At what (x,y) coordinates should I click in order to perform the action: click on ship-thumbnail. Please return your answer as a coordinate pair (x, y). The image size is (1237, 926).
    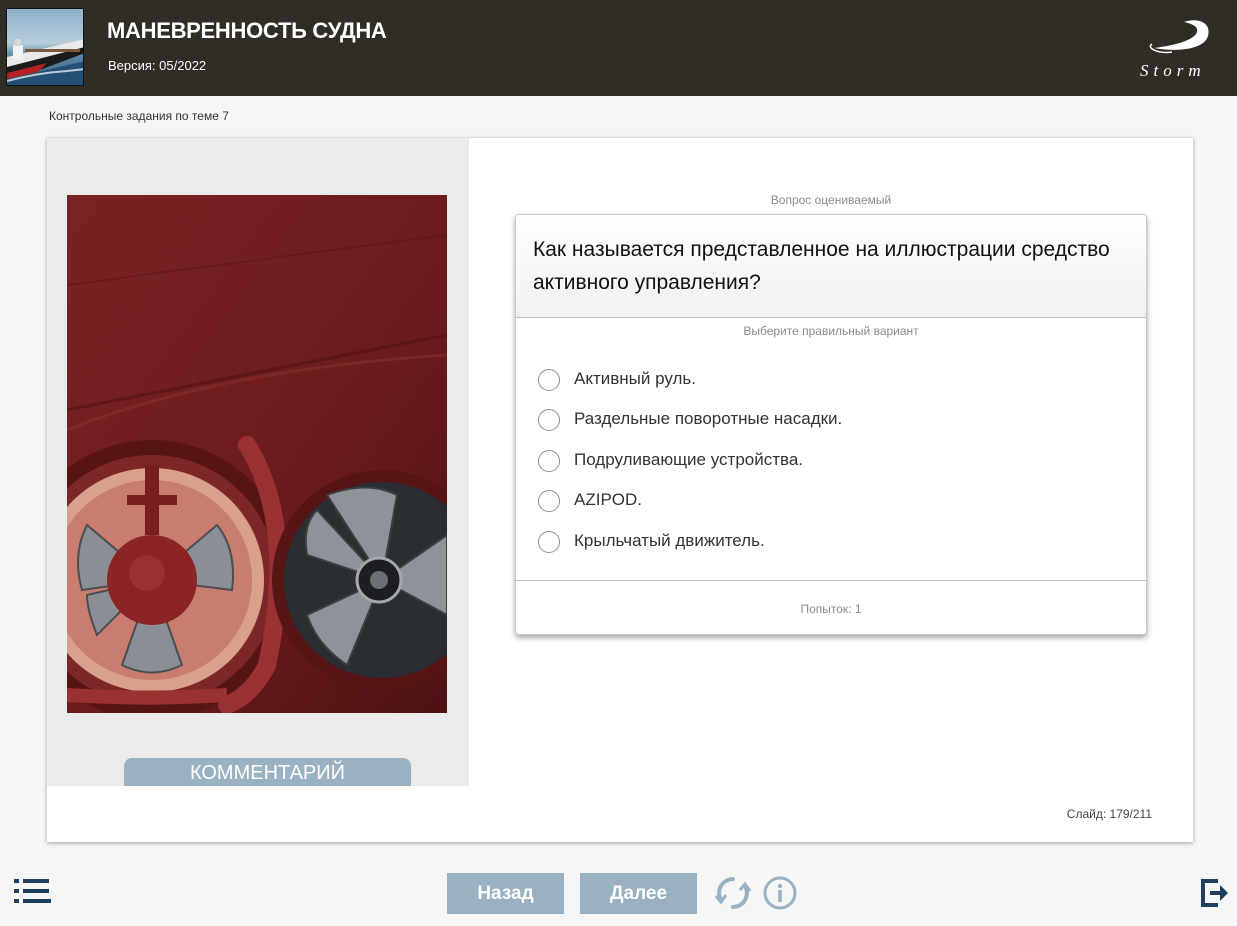
    Looking at the image, I should click on (45, 47).